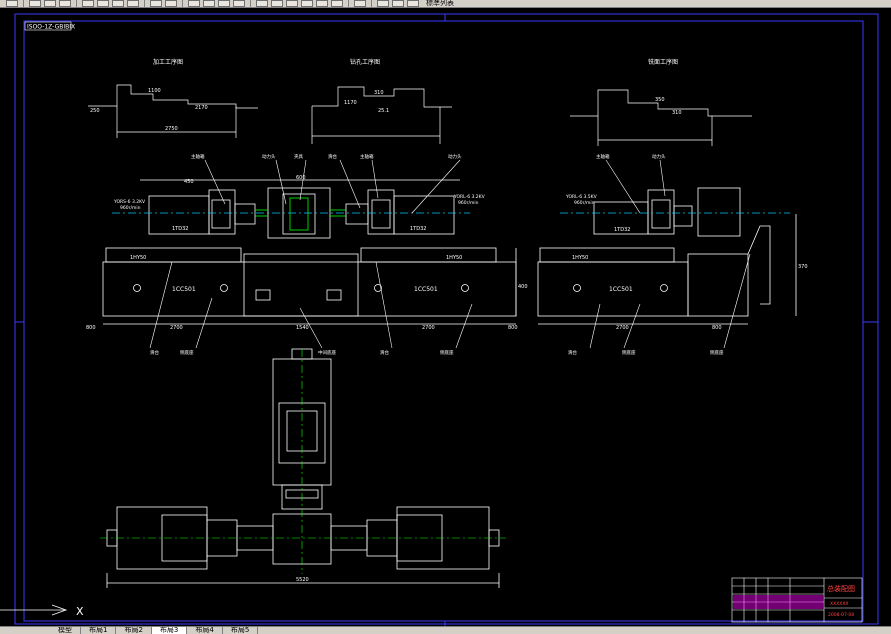  What do you see at coordinates (133, 3) in the screenshot?
I see `match-properties-icon` at bounding box center [133, 3].